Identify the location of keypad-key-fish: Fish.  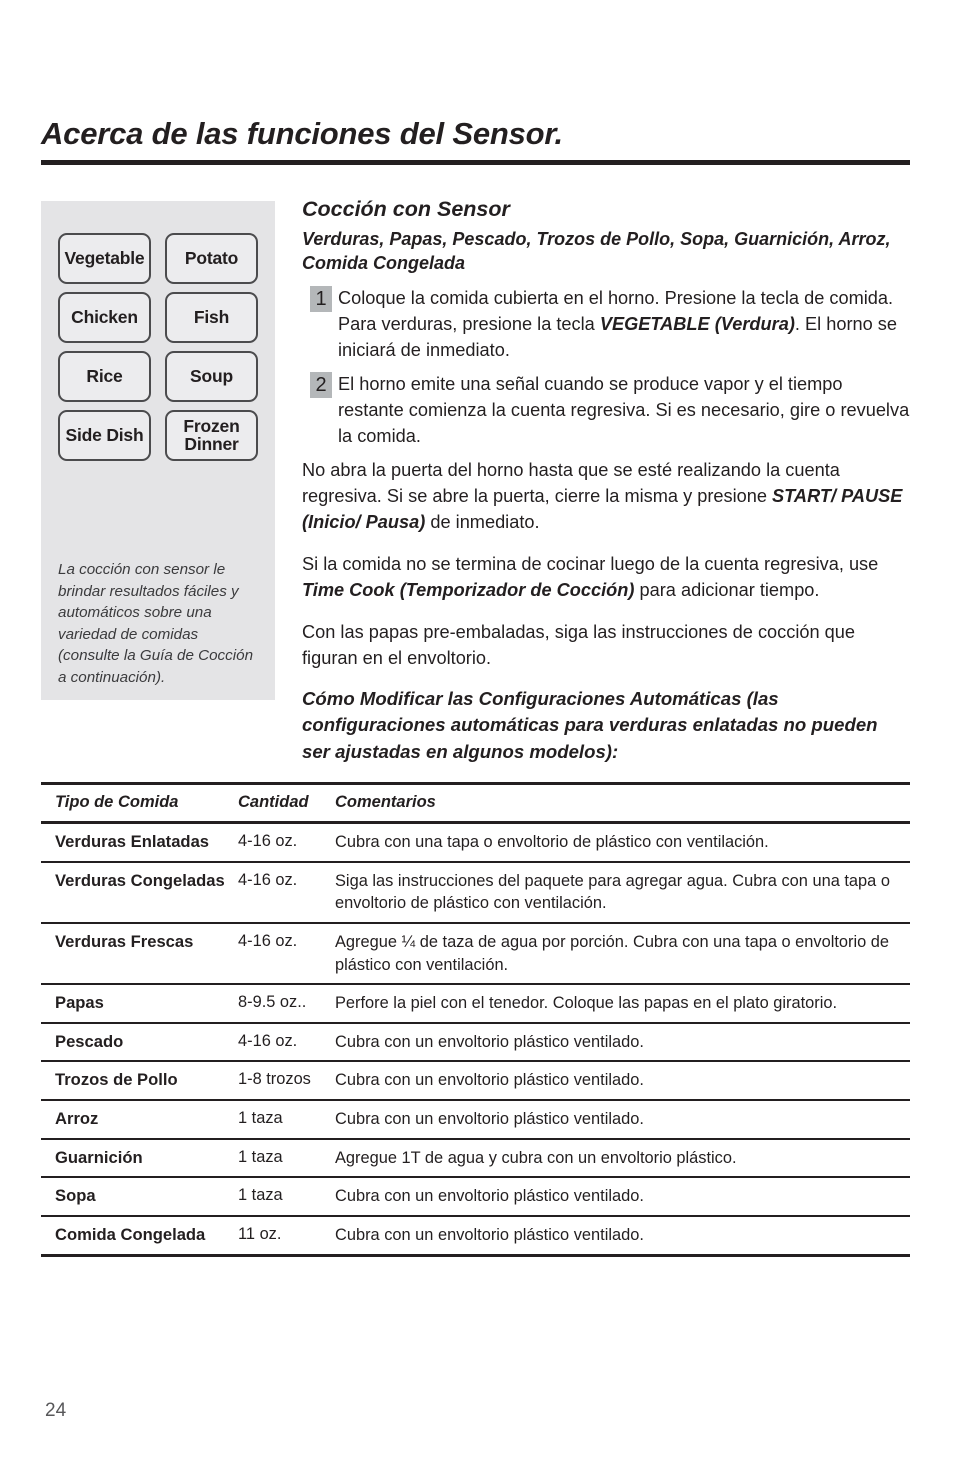
(211, 317).